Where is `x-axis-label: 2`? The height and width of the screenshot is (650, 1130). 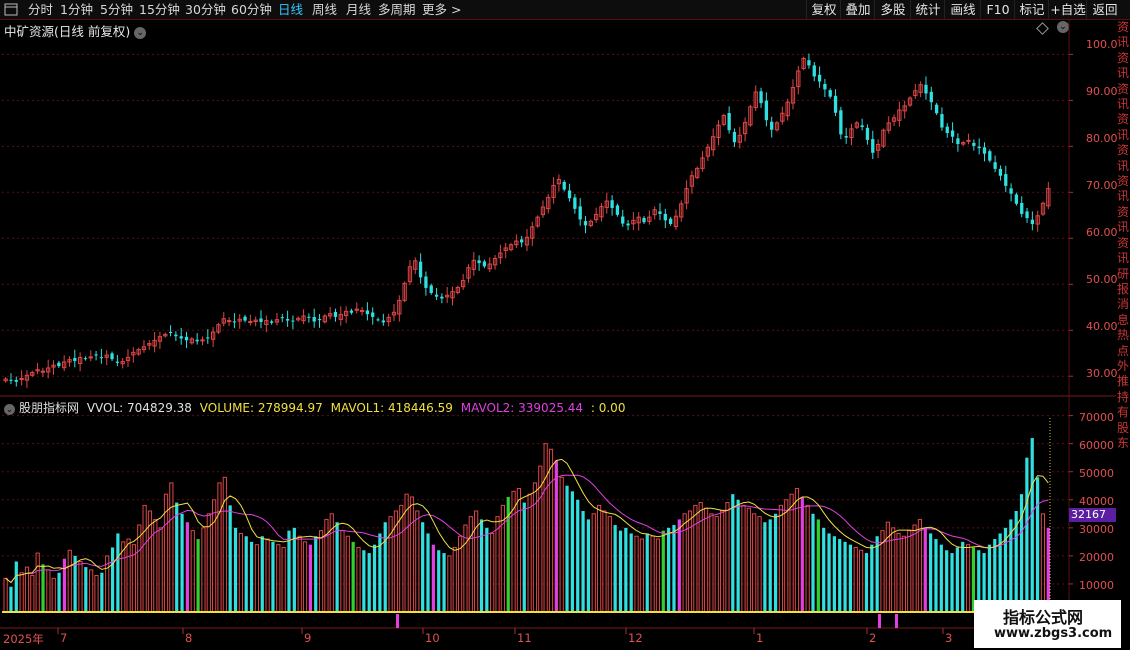
x-axis-label: 2 is located at coordinates (873, 638).